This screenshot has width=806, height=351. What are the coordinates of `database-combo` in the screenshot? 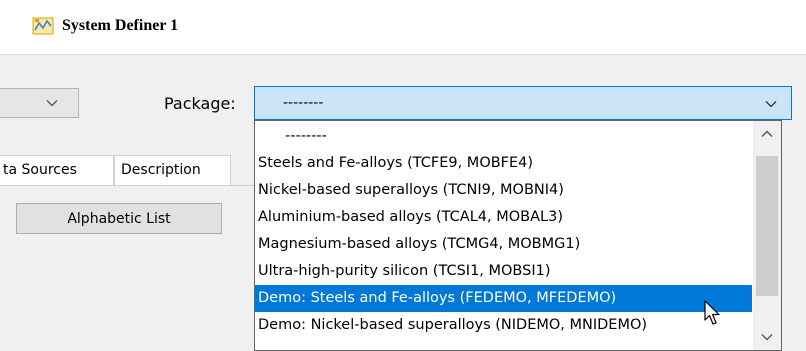 It's located at (39, 103).